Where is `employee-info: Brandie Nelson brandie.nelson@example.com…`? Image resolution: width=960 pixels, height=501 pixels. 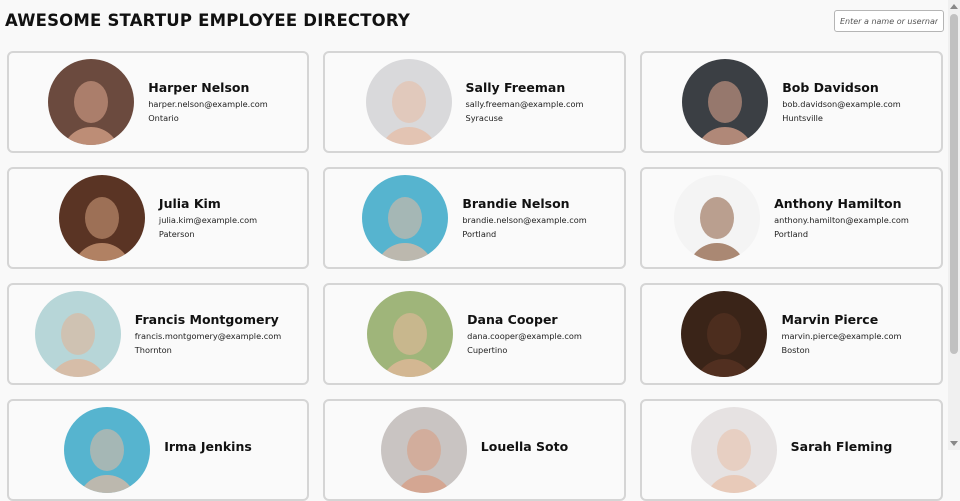
employee-info: Brandie Nelson brandie.nelson@example.com… is located at coordinates (524, 217).